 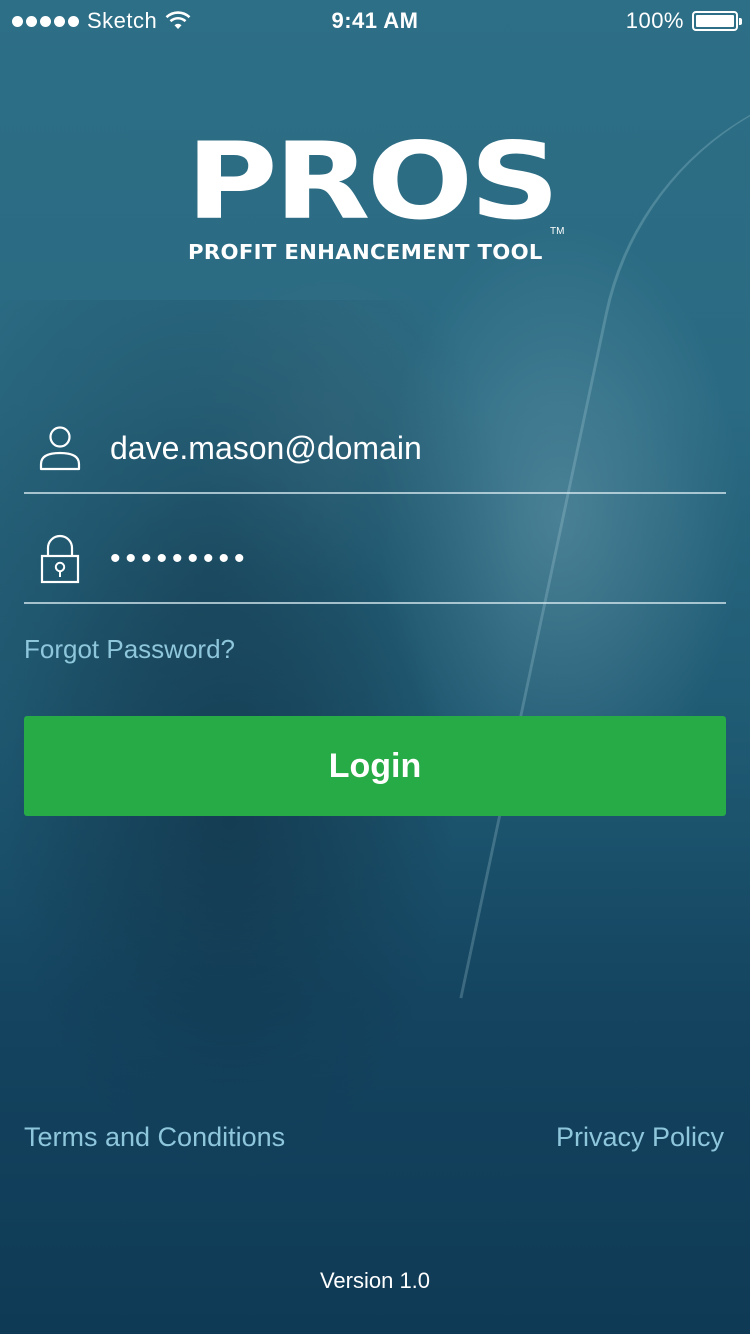 I want to click on user-icon, so click(x=60, y=448).